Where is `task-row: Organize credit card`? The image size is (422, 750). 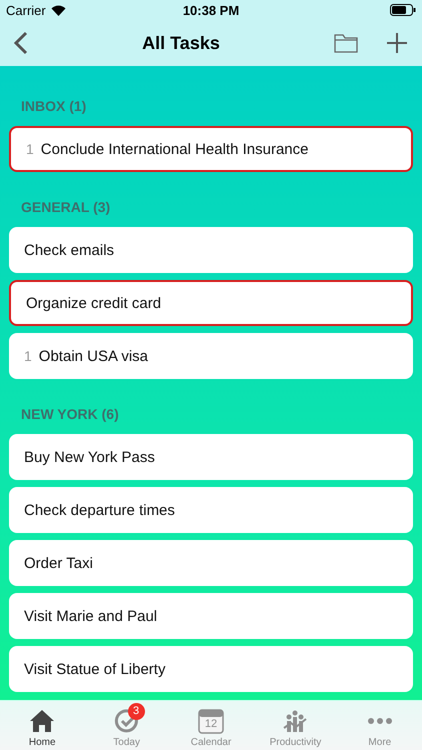
task-row: Organize credit card is located at coordinates (211, 303).